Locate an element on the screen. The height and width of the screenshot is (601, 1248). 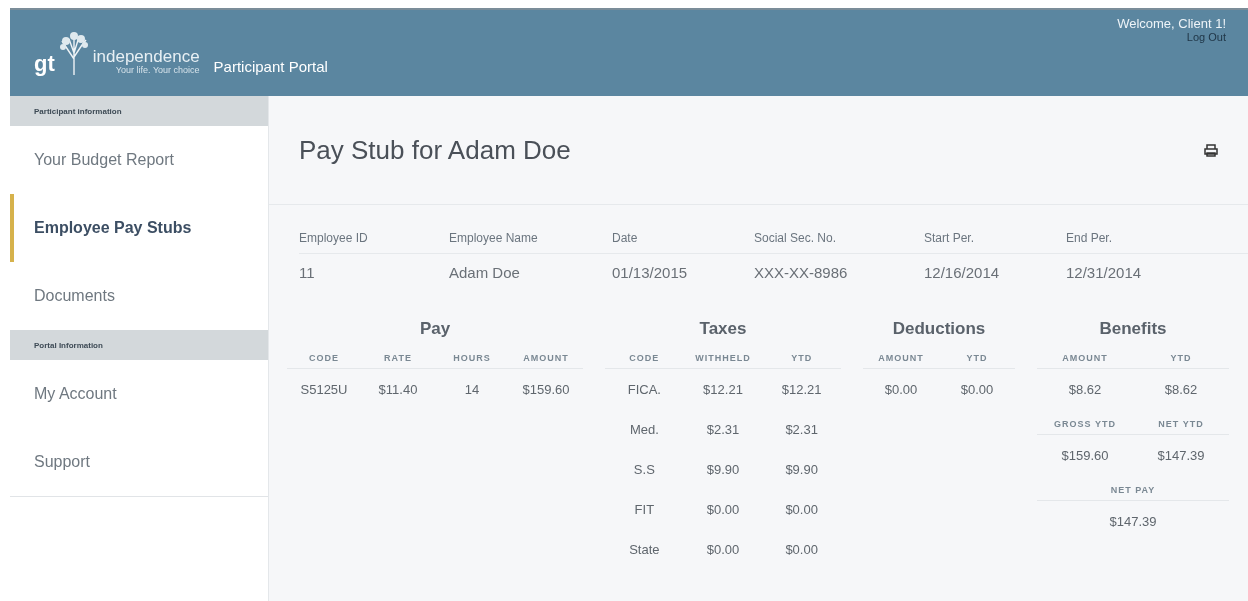
column-header: Social Sec. No. is located at coordinates (839, 242).